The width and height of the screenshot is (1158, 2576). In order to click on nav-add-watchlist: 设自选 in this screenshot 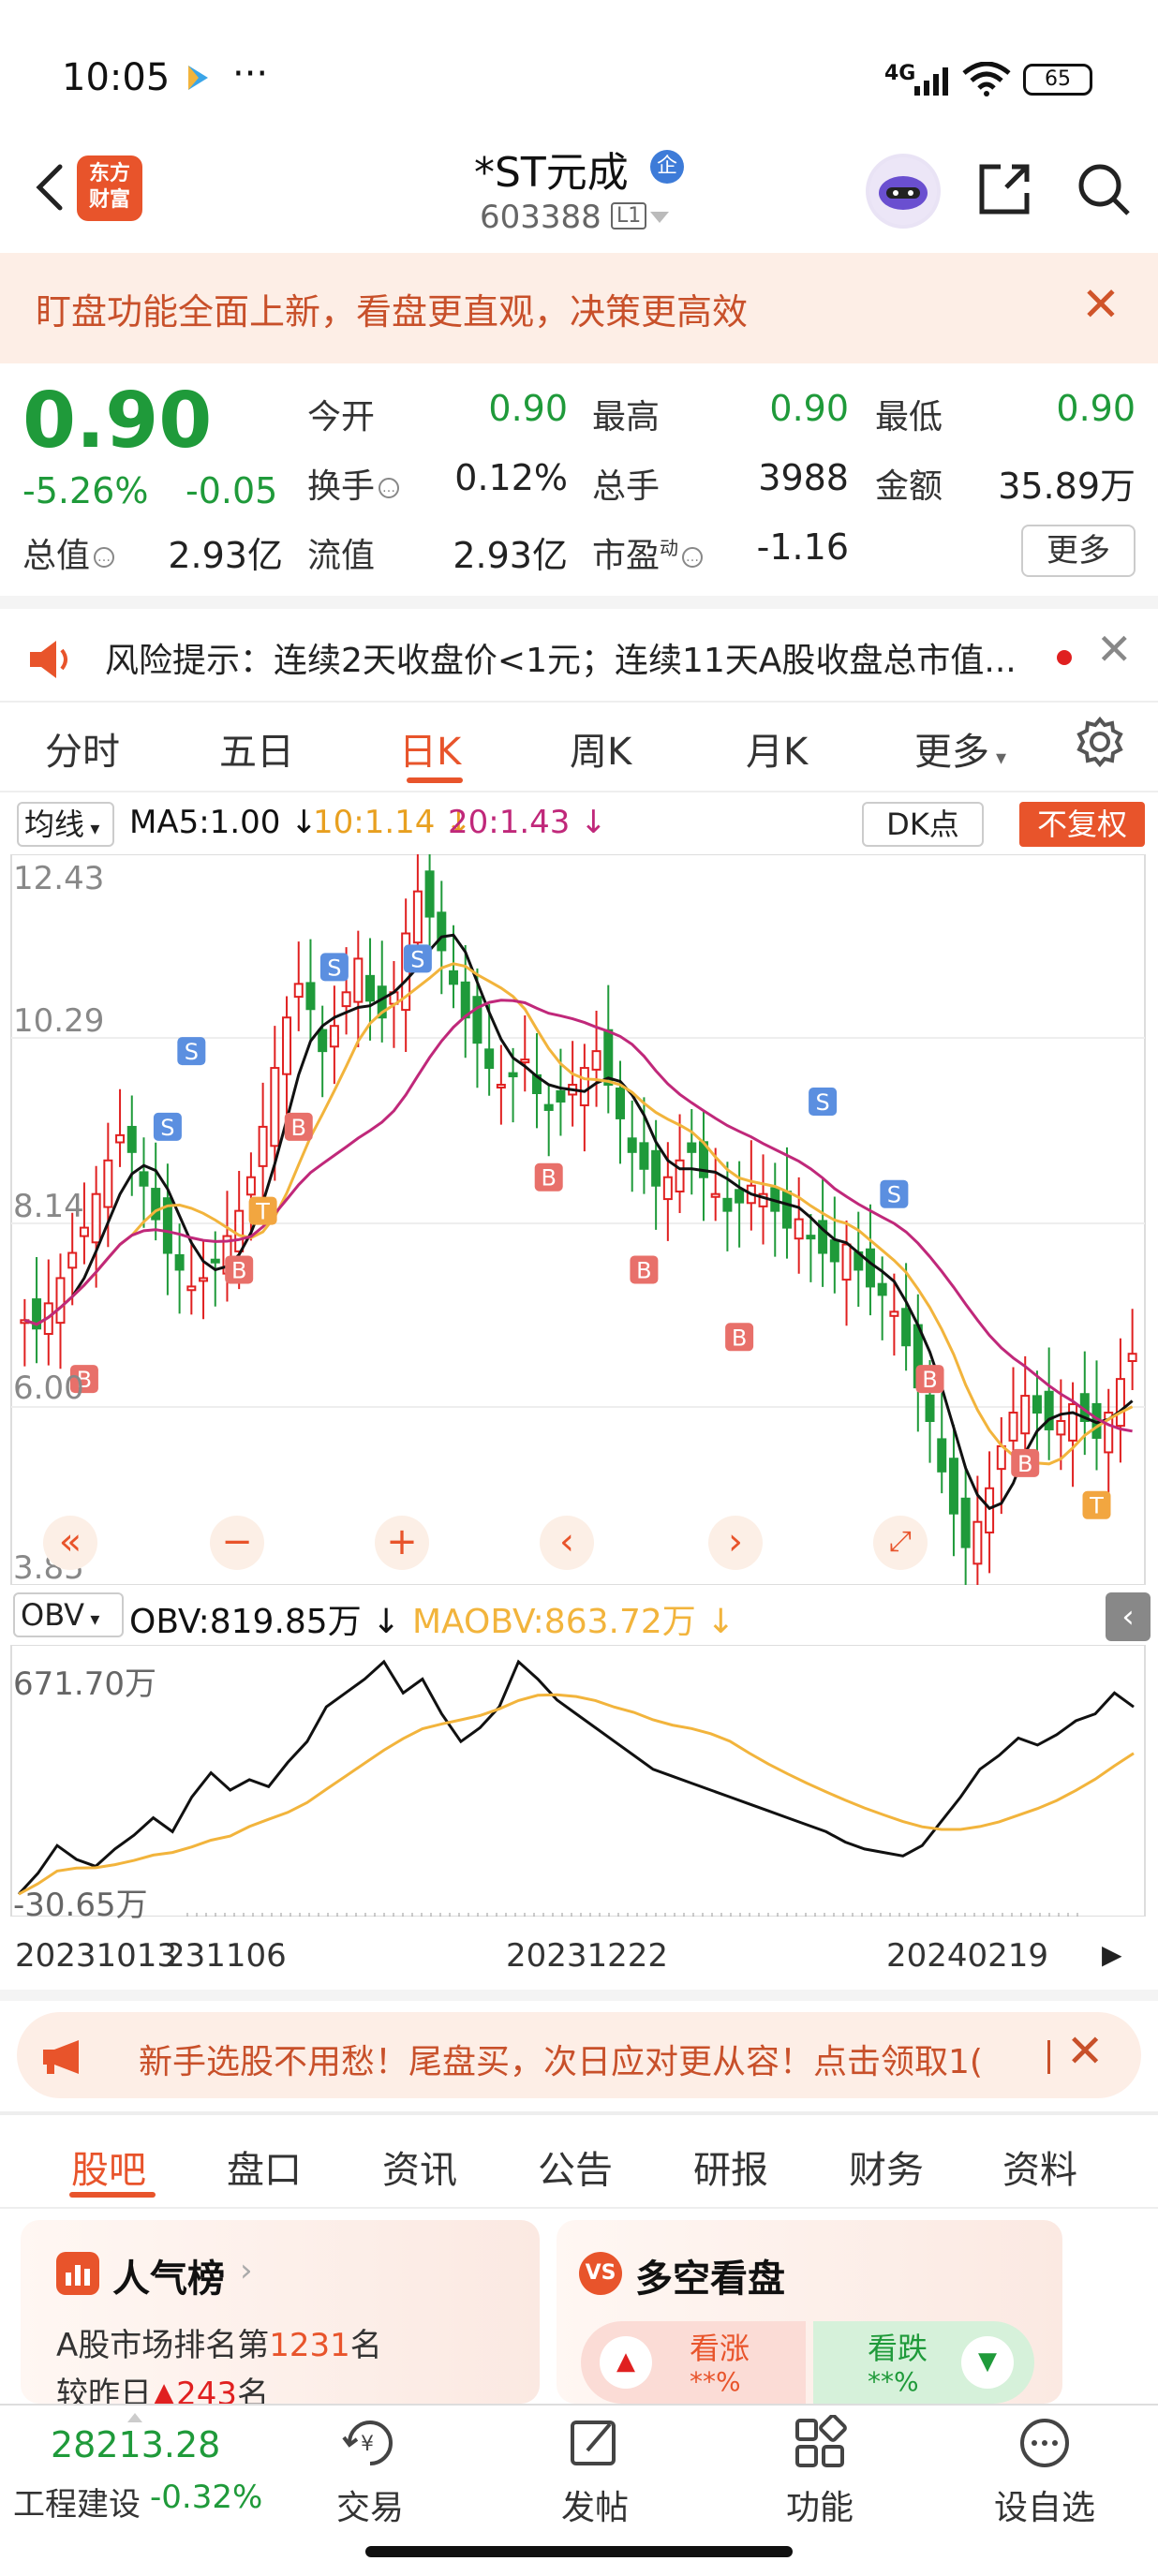, I will do `click(1045, 2472)`.